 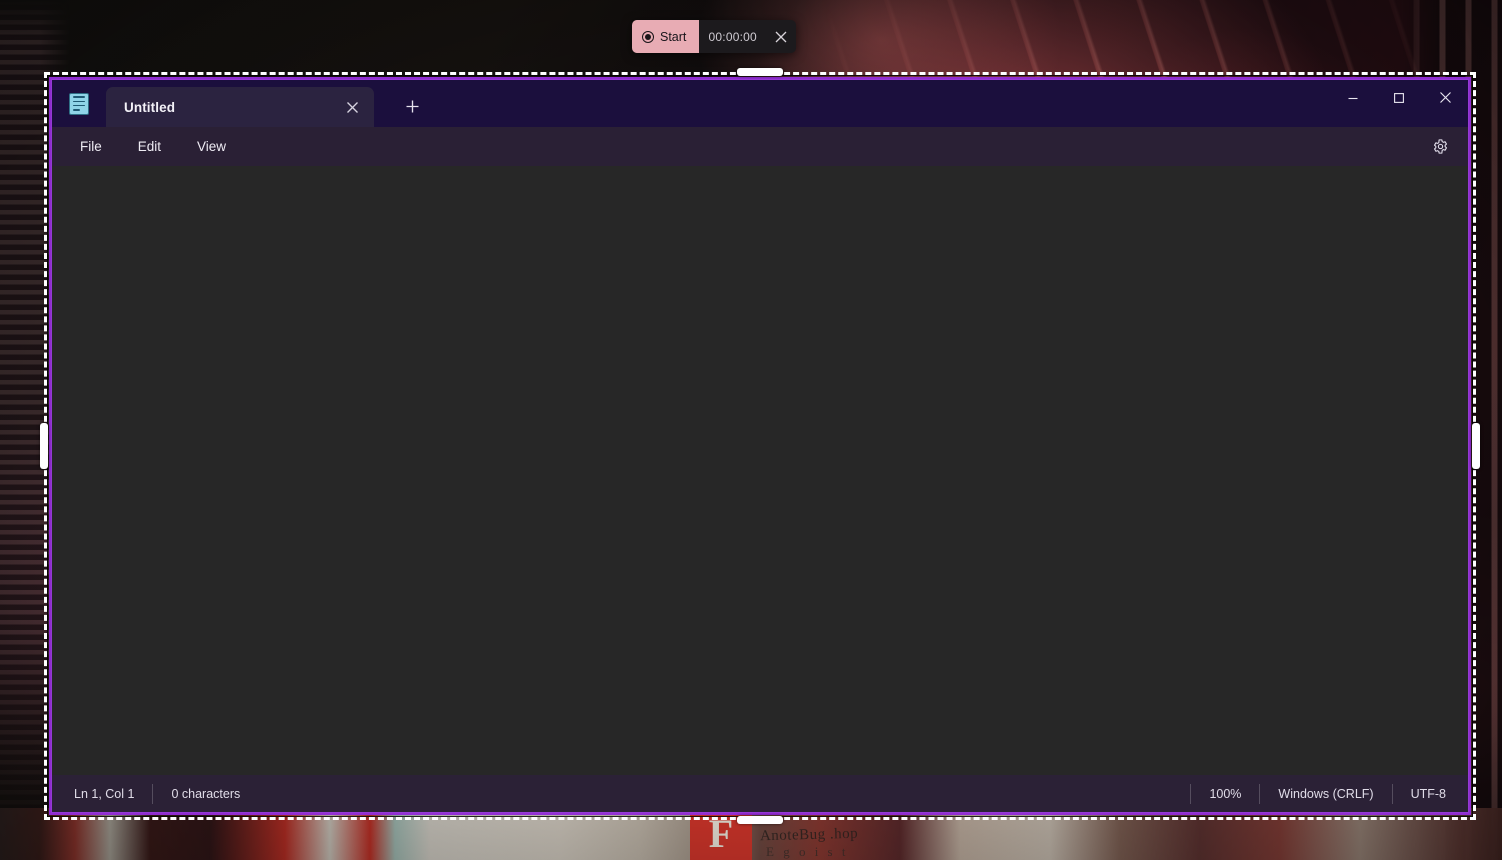 I want to click on menu-view: View, so click(x=211, y=147).